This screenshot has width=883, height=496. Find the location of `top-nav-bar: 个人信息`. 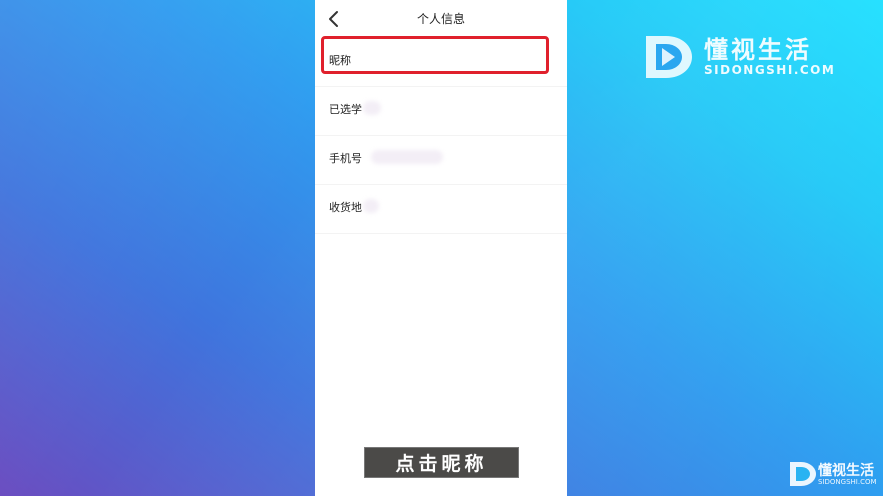

top-nav-bar: 个人信息 is located at coordinates (441, 19).